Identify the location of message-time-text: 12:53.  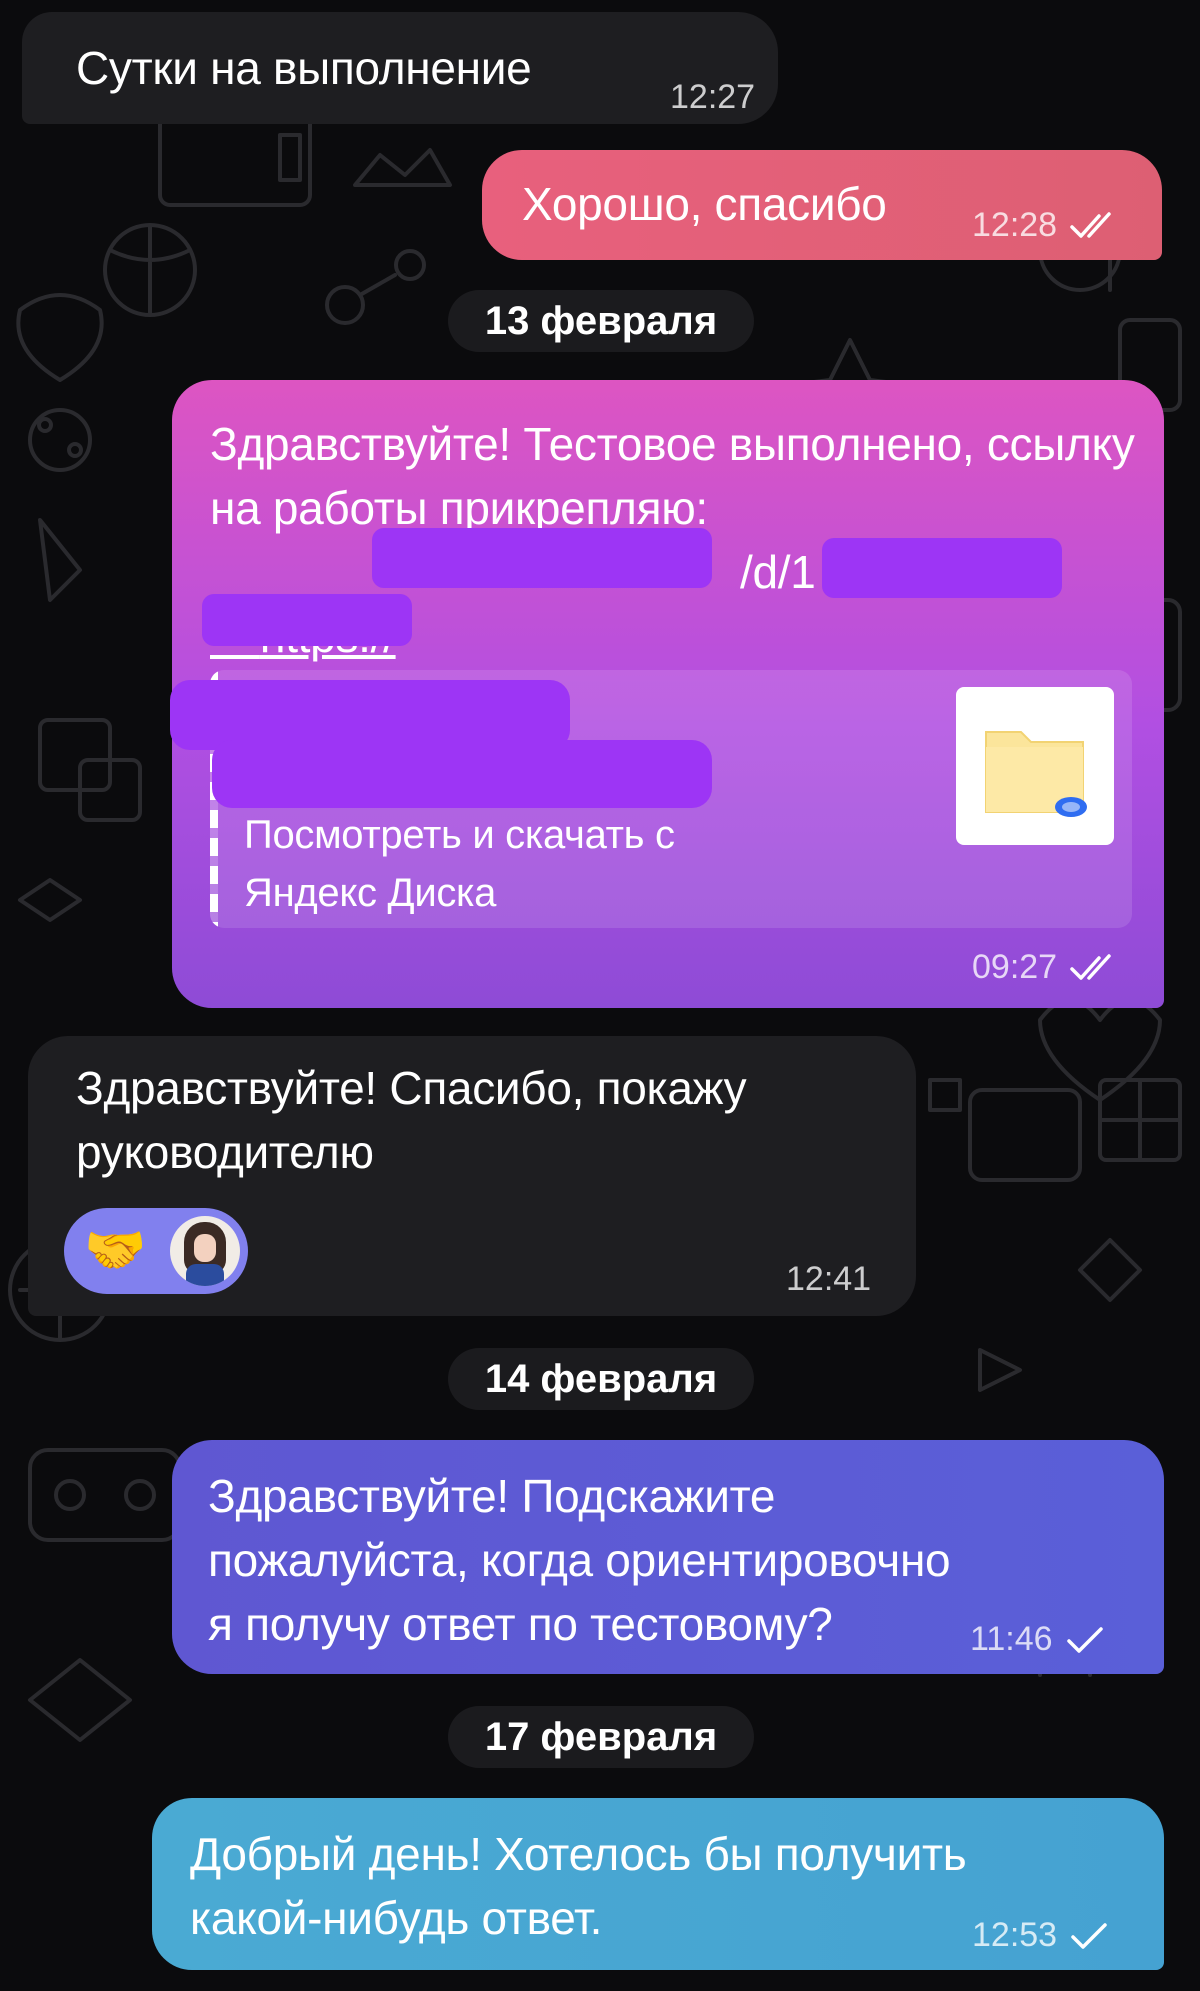
(1015, 1935).